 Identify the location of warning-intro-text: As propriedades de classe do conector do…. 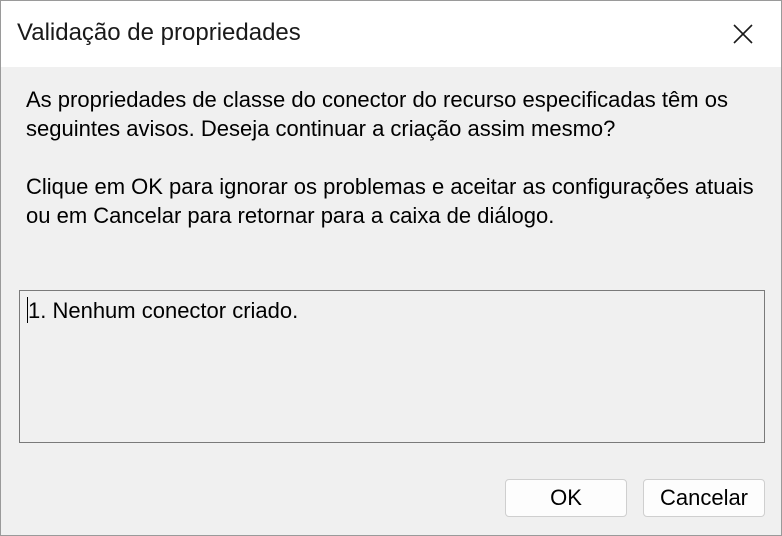
(377, 114).